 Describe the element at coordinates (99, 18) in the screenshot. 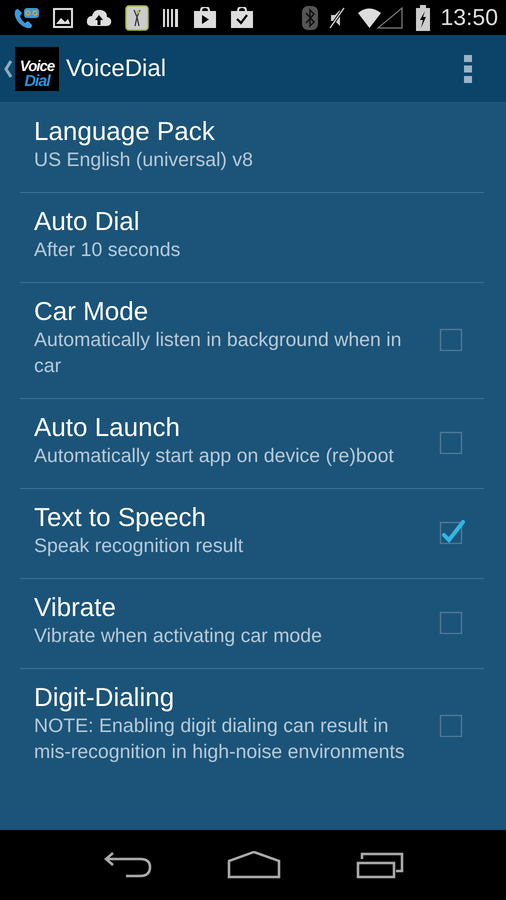

I see `cloud-upload-icon` at that location.